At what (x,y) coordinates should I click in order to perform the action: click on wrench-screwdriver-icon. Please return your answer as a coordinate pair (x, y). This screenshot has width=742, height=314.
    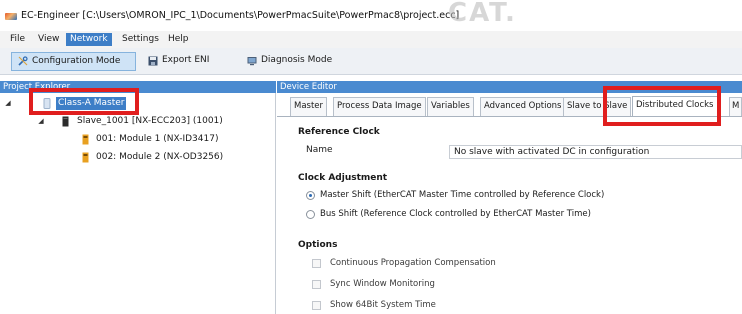
    Looking at the image, I should click on (23, 61).